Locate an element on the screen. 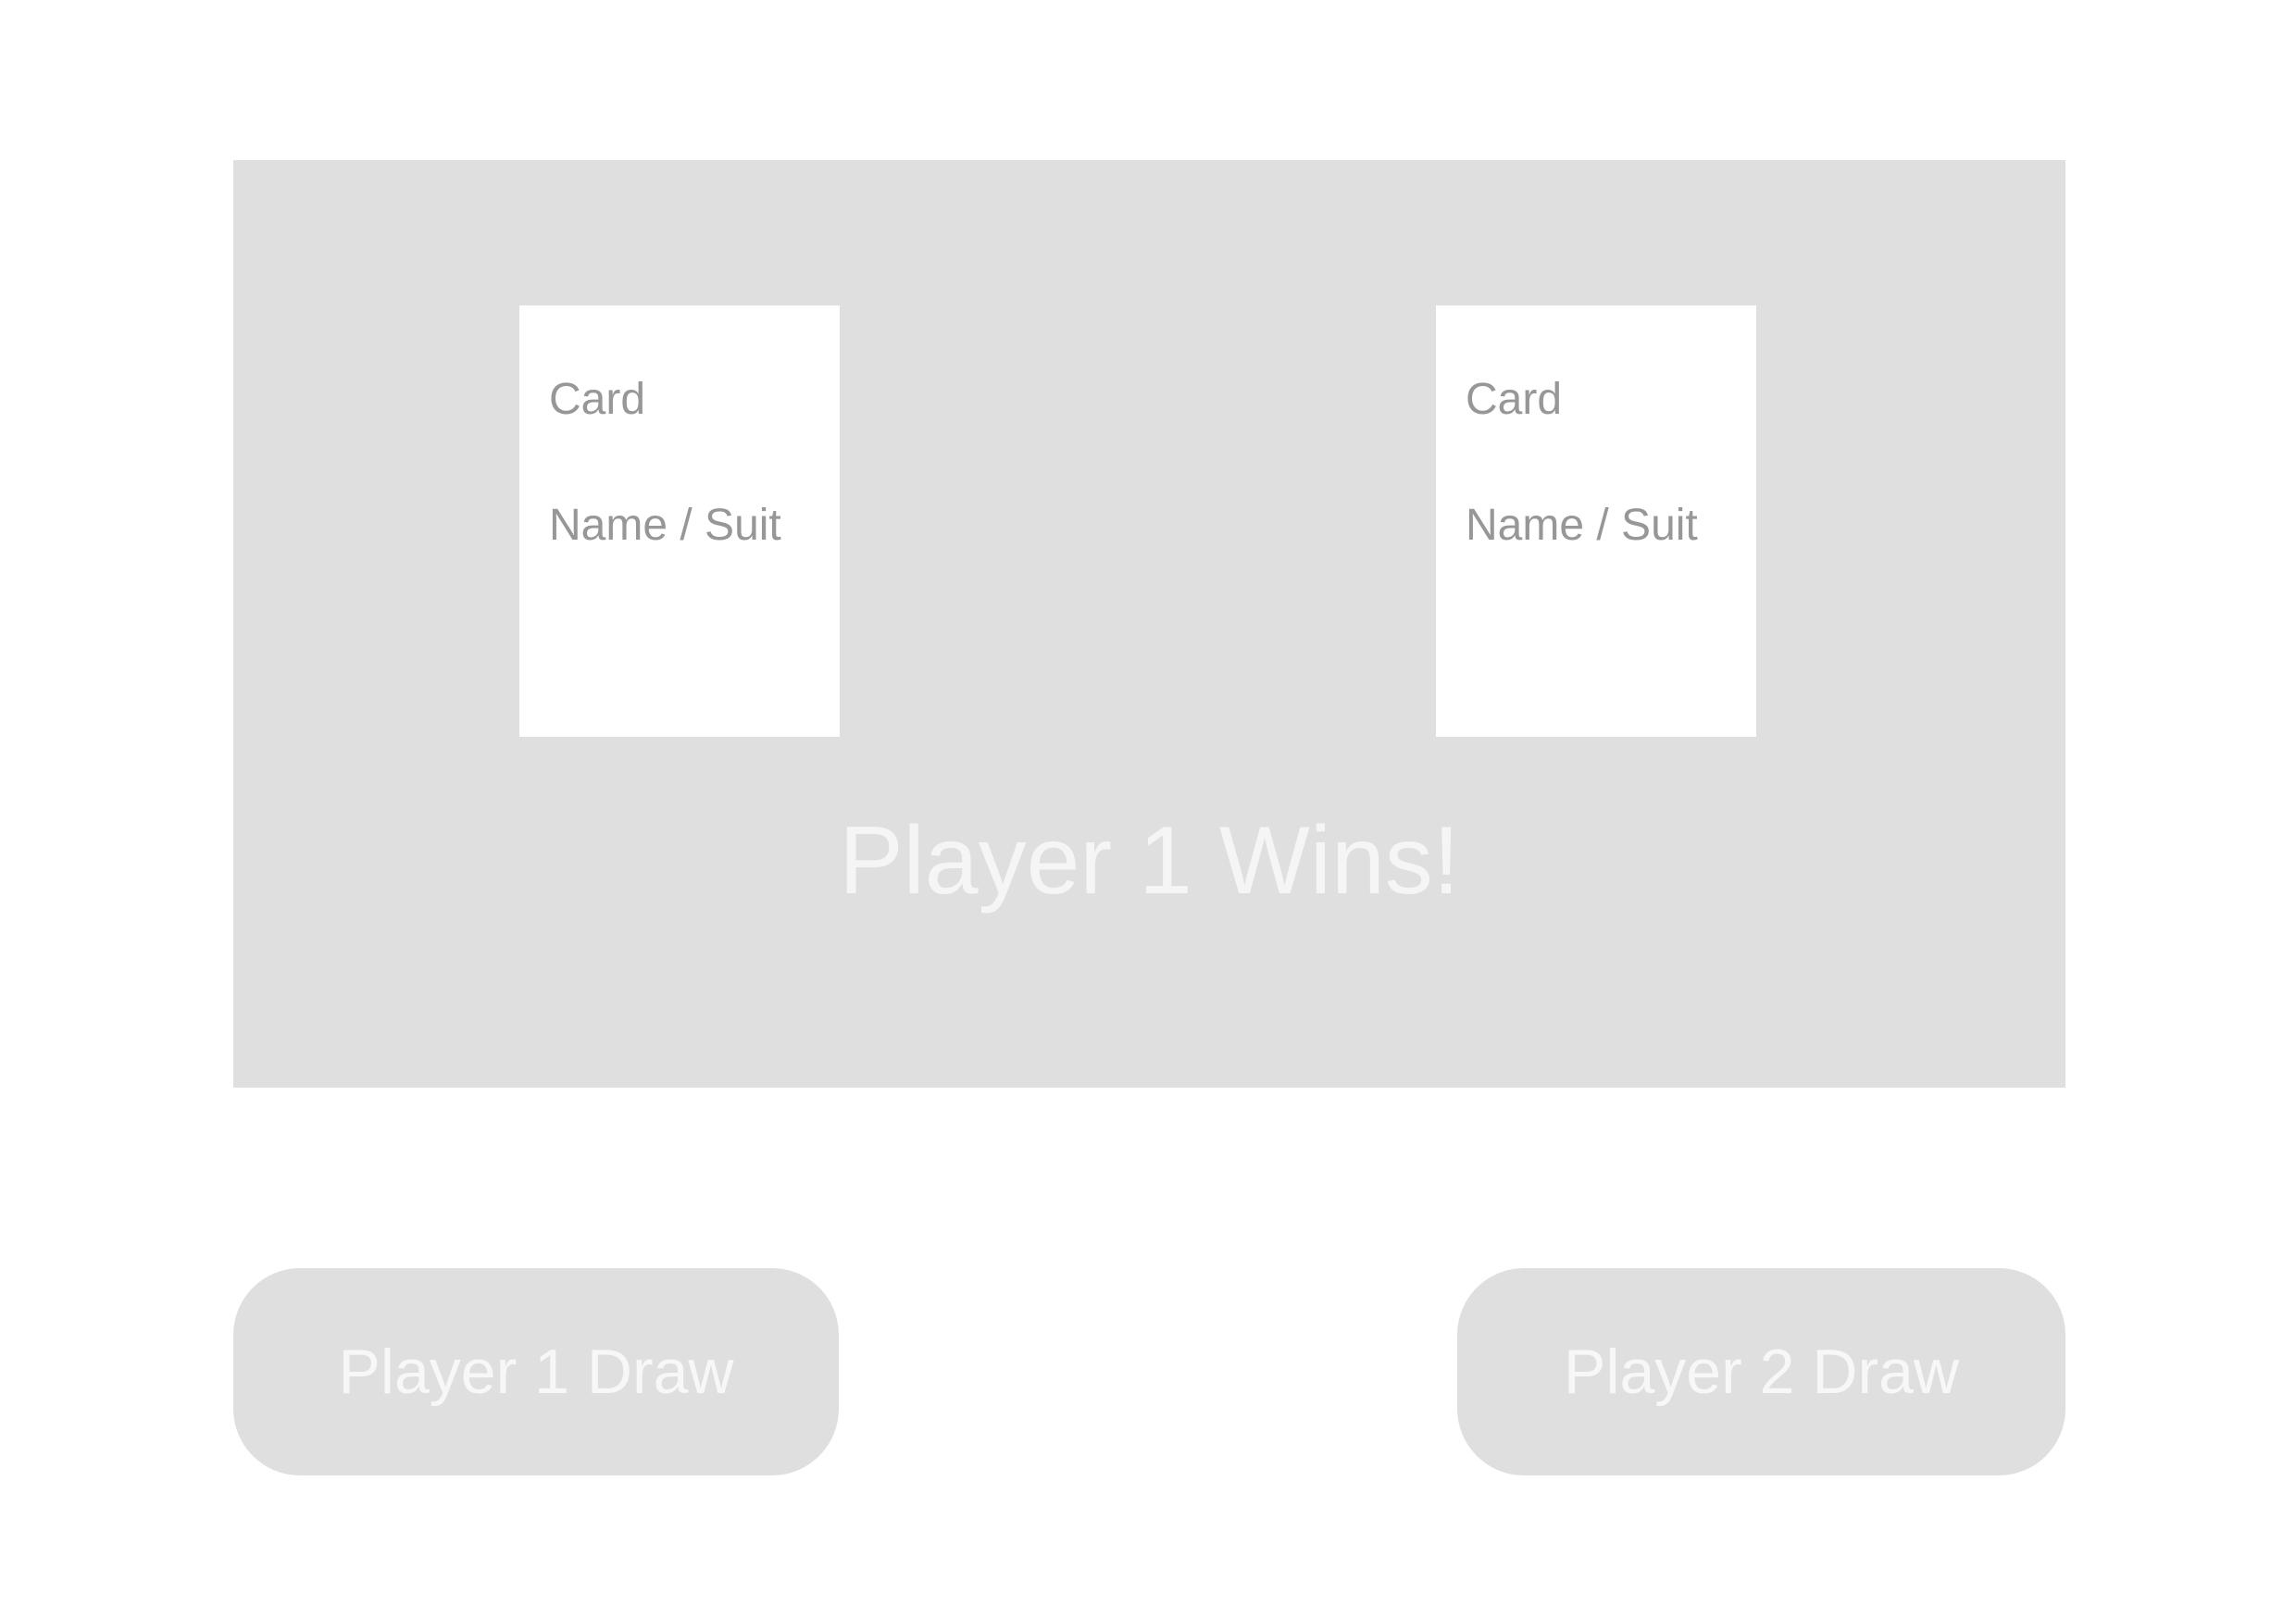  player1-card-name-suit: Name / Suit is located at coordinates (665, 525).